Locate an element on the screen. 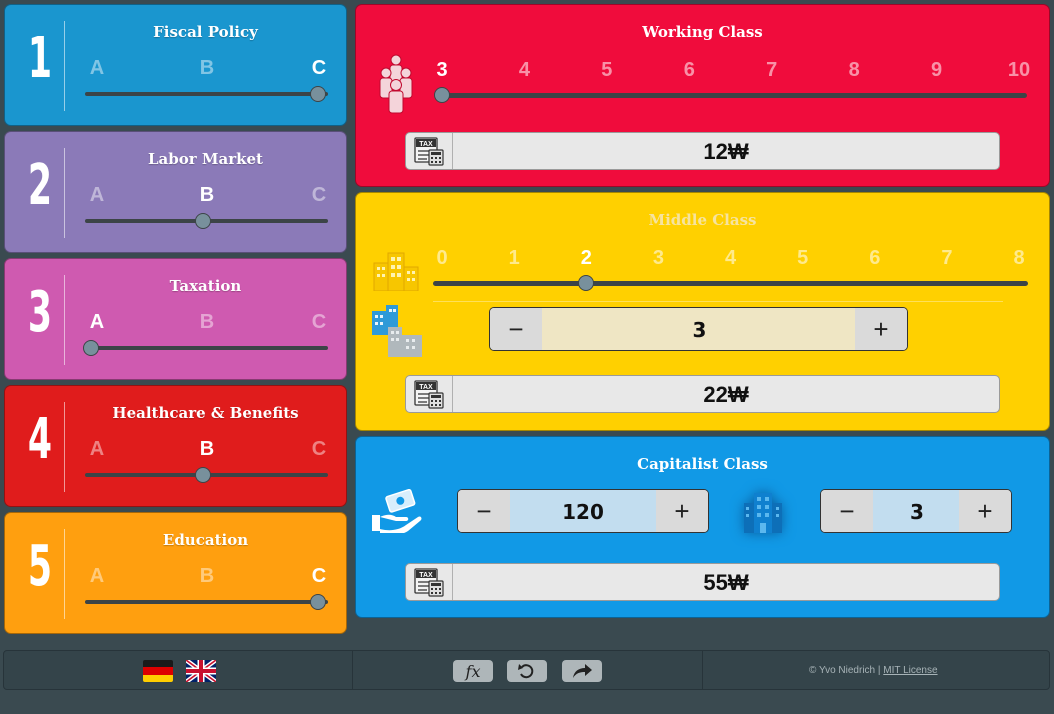 This screenshot has width=1054, height=714. middle-class-tax-bar: TAX 22₩ is located at coordinates (702, 394).